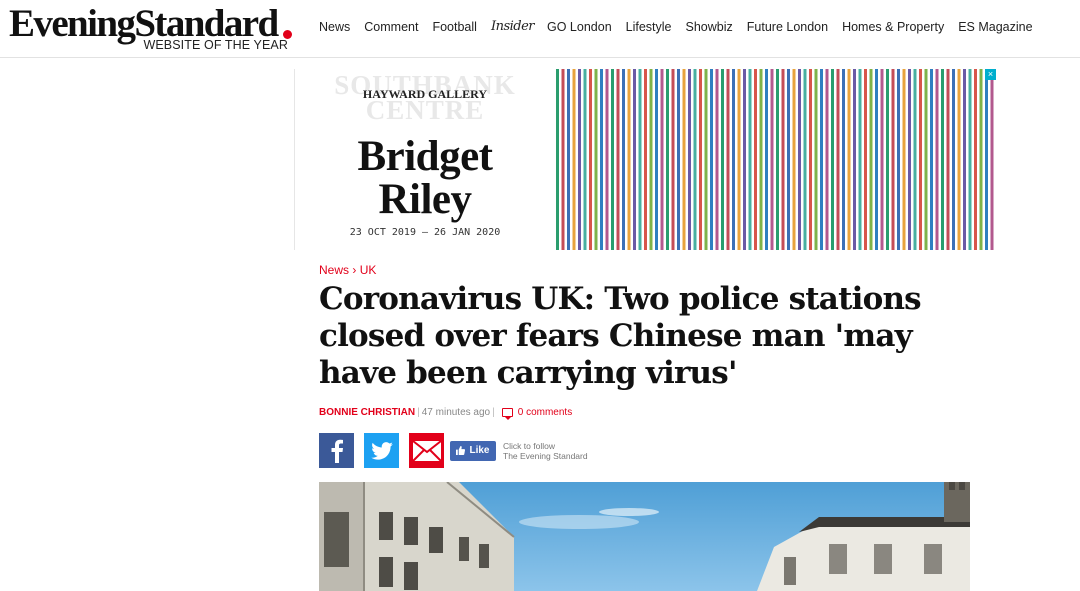  Describe the element at coordinates (425, 199) in the screenshot. I see `advert-title-line2: Riley` at that location.